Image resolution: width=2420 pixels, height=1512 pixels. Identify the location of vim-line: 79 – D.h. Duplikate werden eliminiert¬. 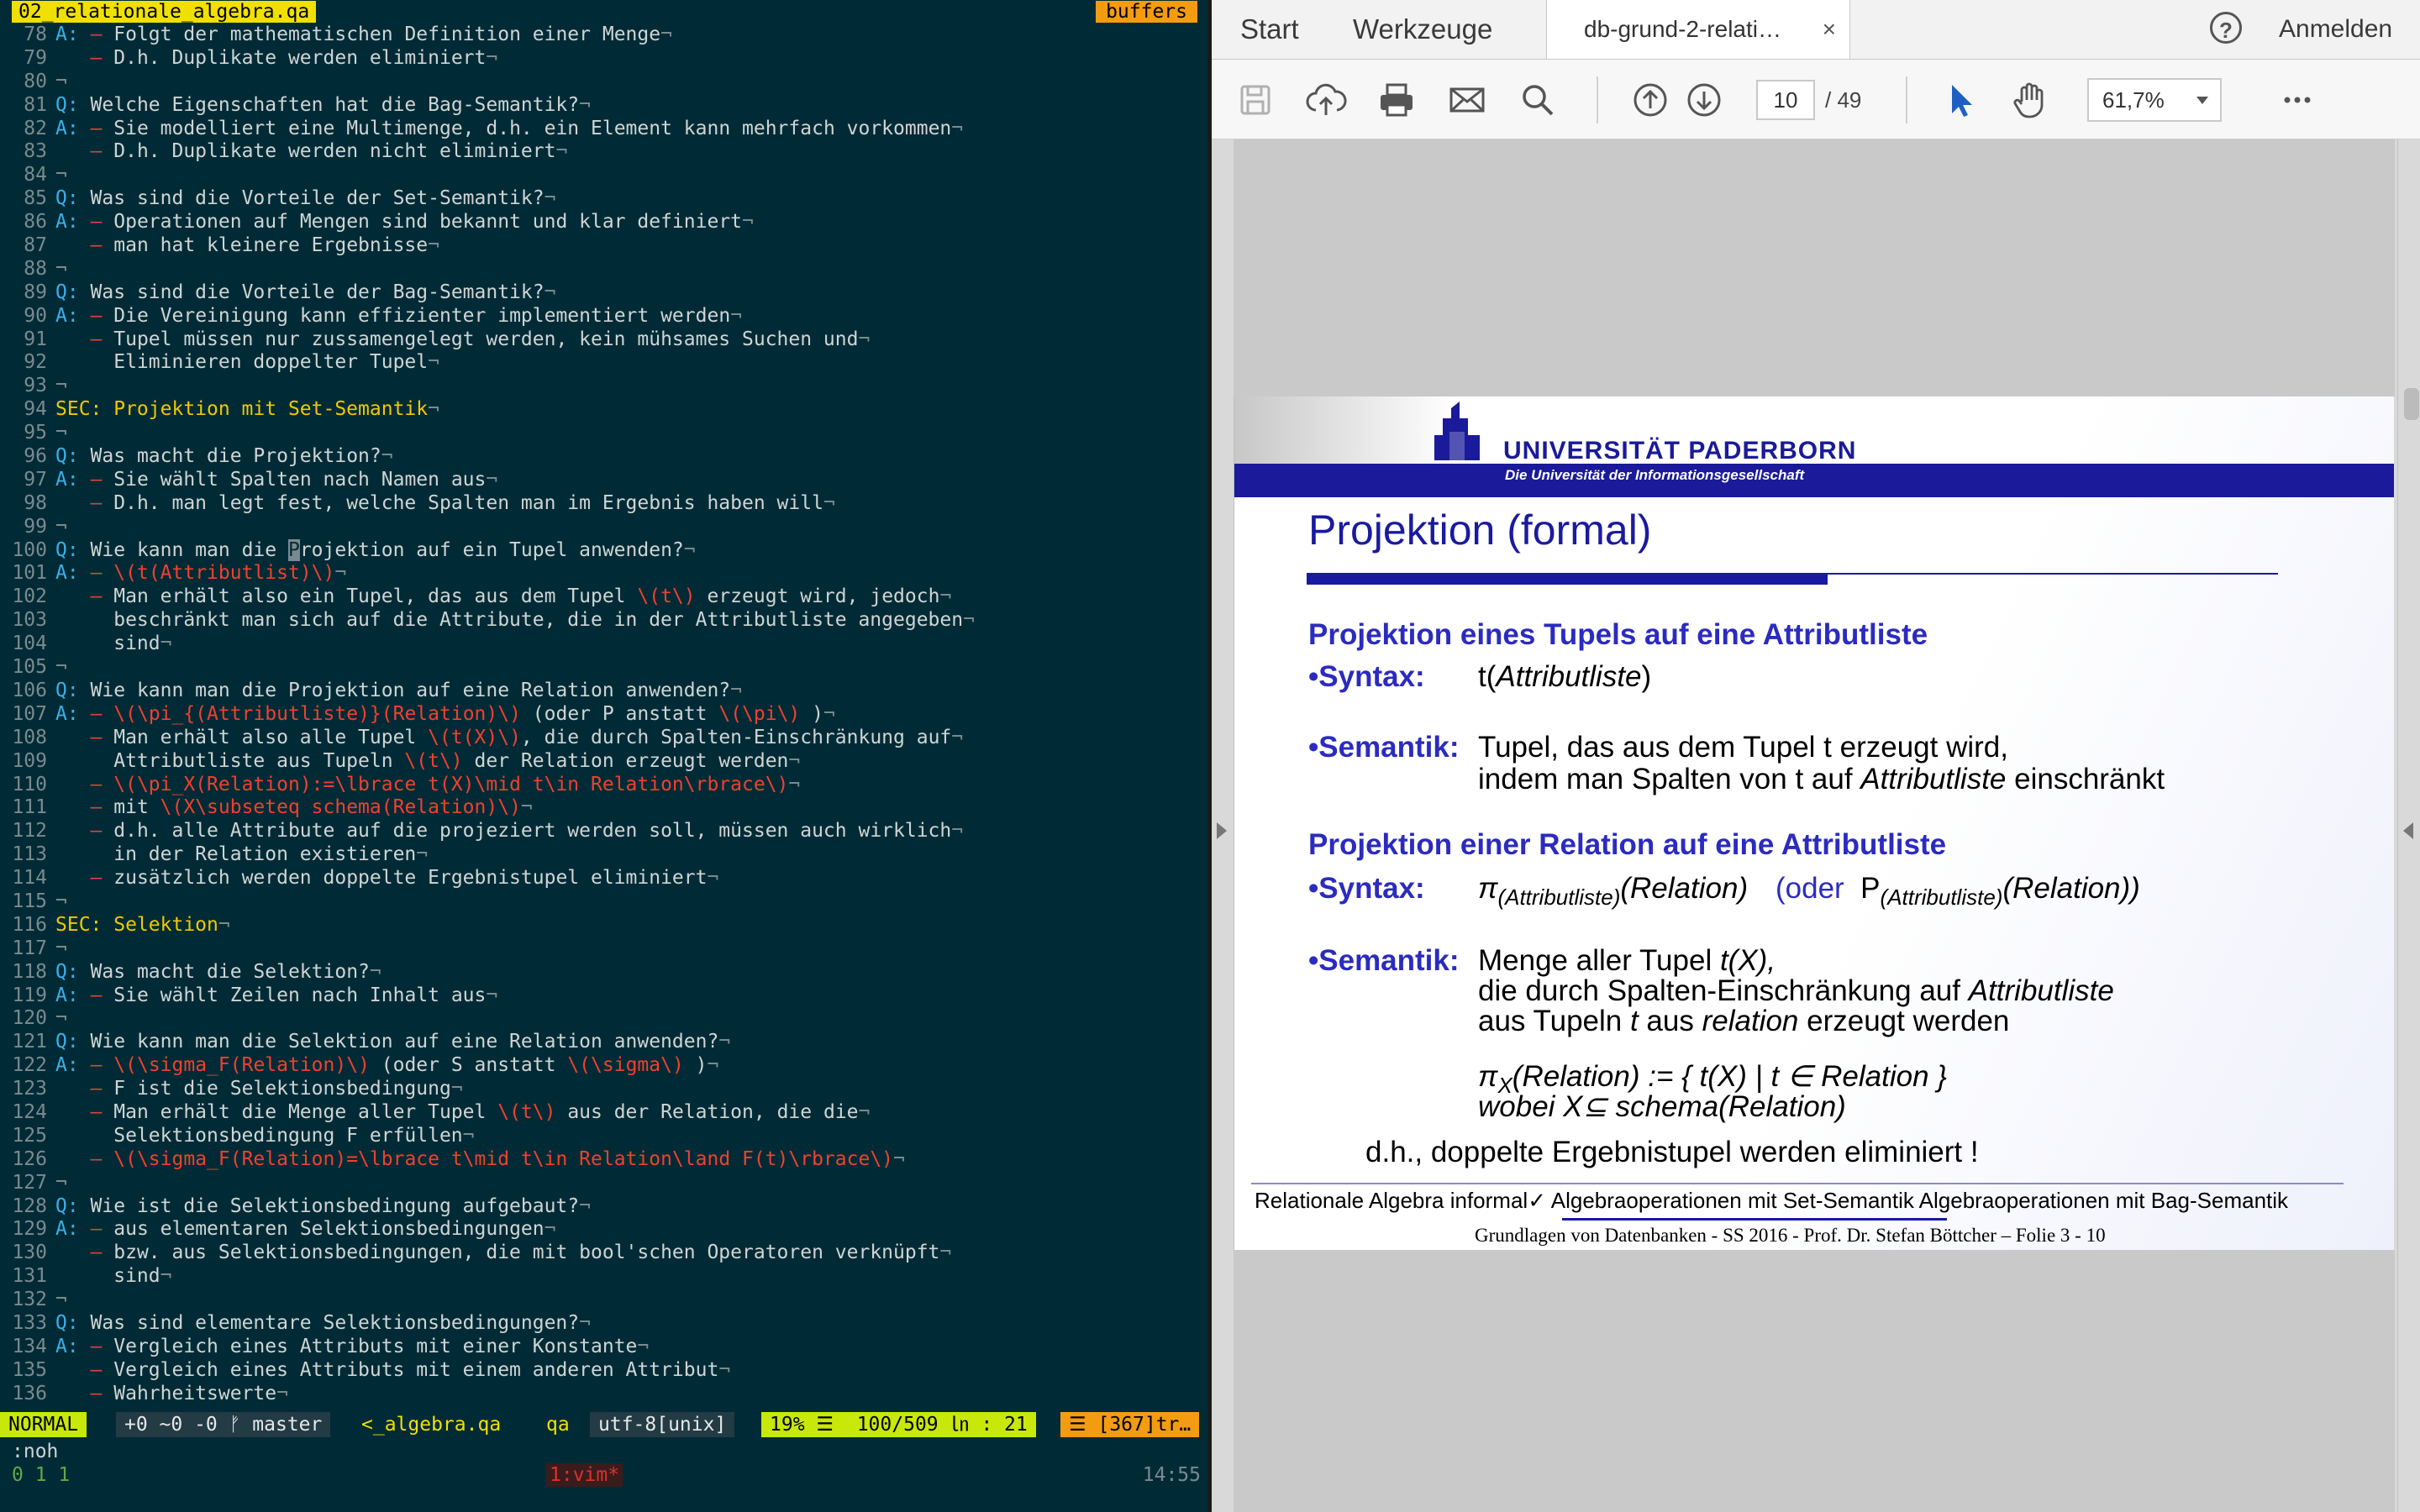
(603, 59).